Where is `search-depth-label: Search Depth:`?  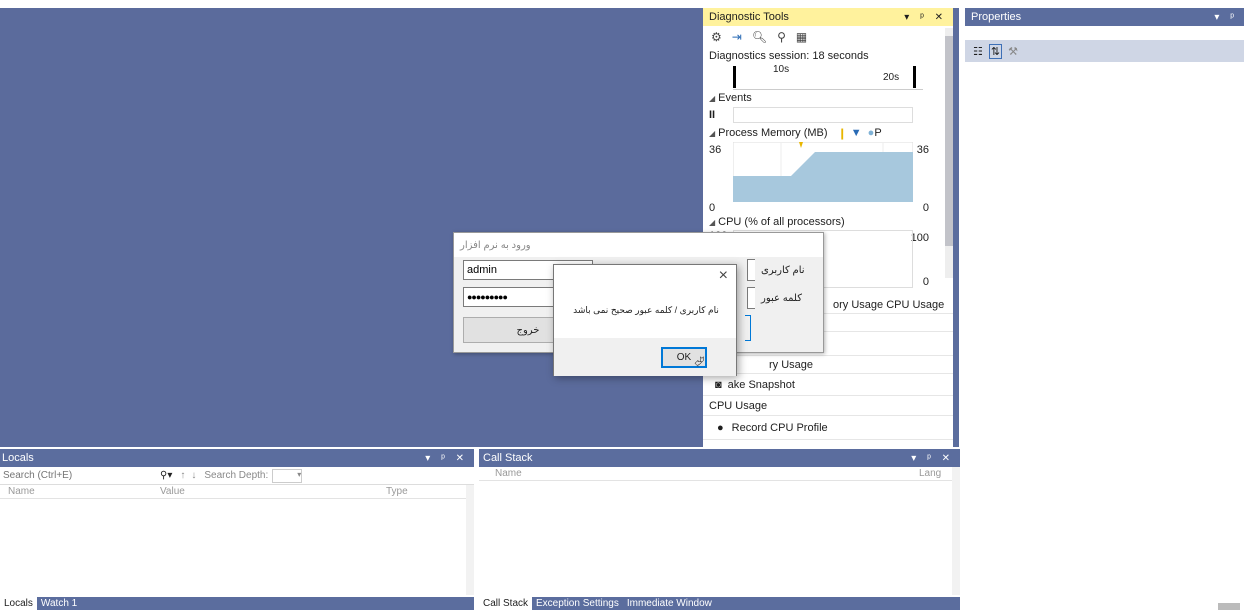 search-depth-label: Search Depth: is located at coordinates (236, 475).